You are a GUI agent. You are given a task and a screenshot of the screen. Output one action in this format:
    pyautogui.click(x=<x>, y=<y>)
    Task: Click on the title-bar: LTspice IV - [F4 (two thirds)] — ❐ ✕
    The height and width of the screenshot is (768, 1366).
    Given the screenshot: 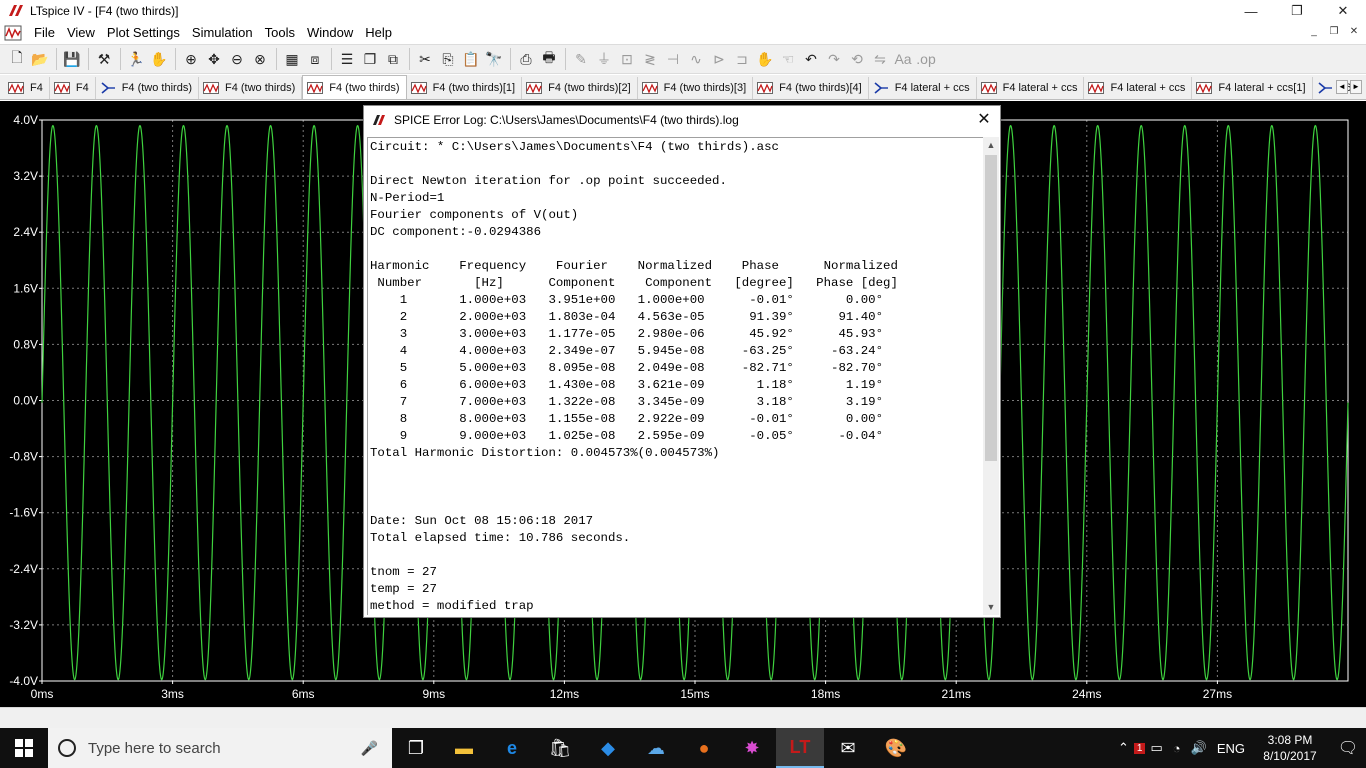 What is the action you would take?
    pyautogui.click(x=683, y=11)
    